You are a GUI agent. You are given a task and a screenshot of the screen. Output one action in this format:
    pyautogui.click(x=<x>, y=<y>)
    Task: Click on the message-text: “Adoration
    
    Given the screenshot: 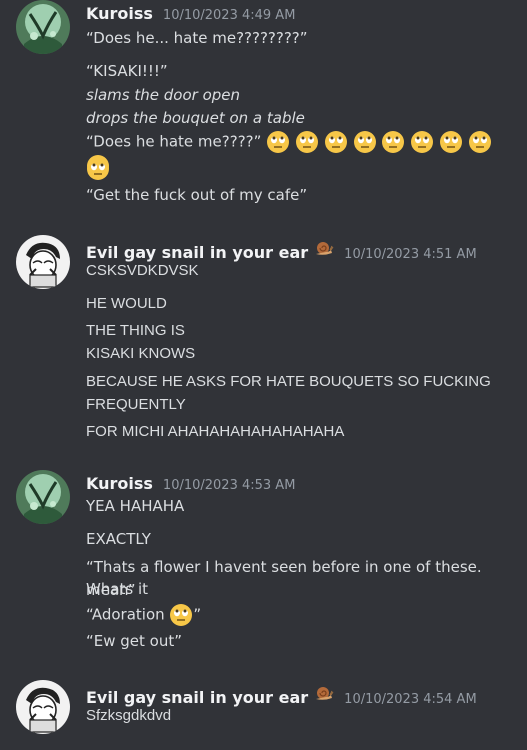 What is the action you would take?
    pyautogui.click(x=128, y=614)
    